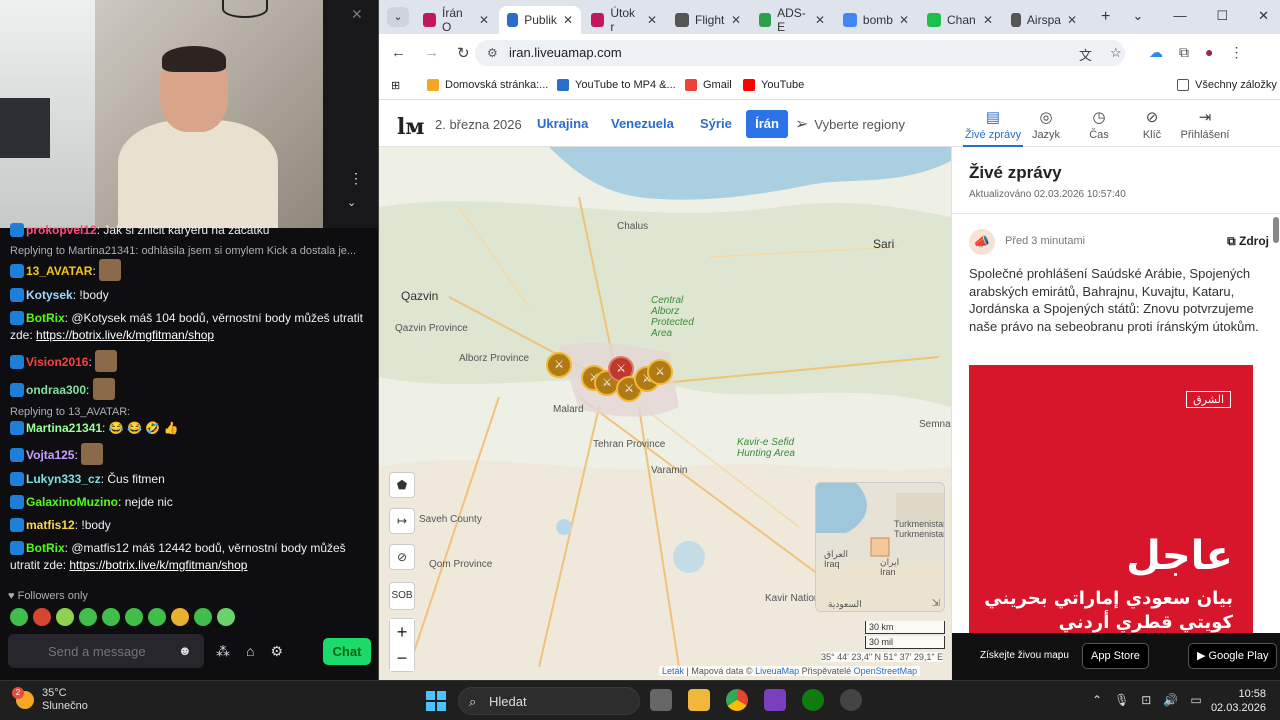 The width and height of the screenshot is (1280, 720). I want to click on chat-username: Vision2016, so click(57, 362).